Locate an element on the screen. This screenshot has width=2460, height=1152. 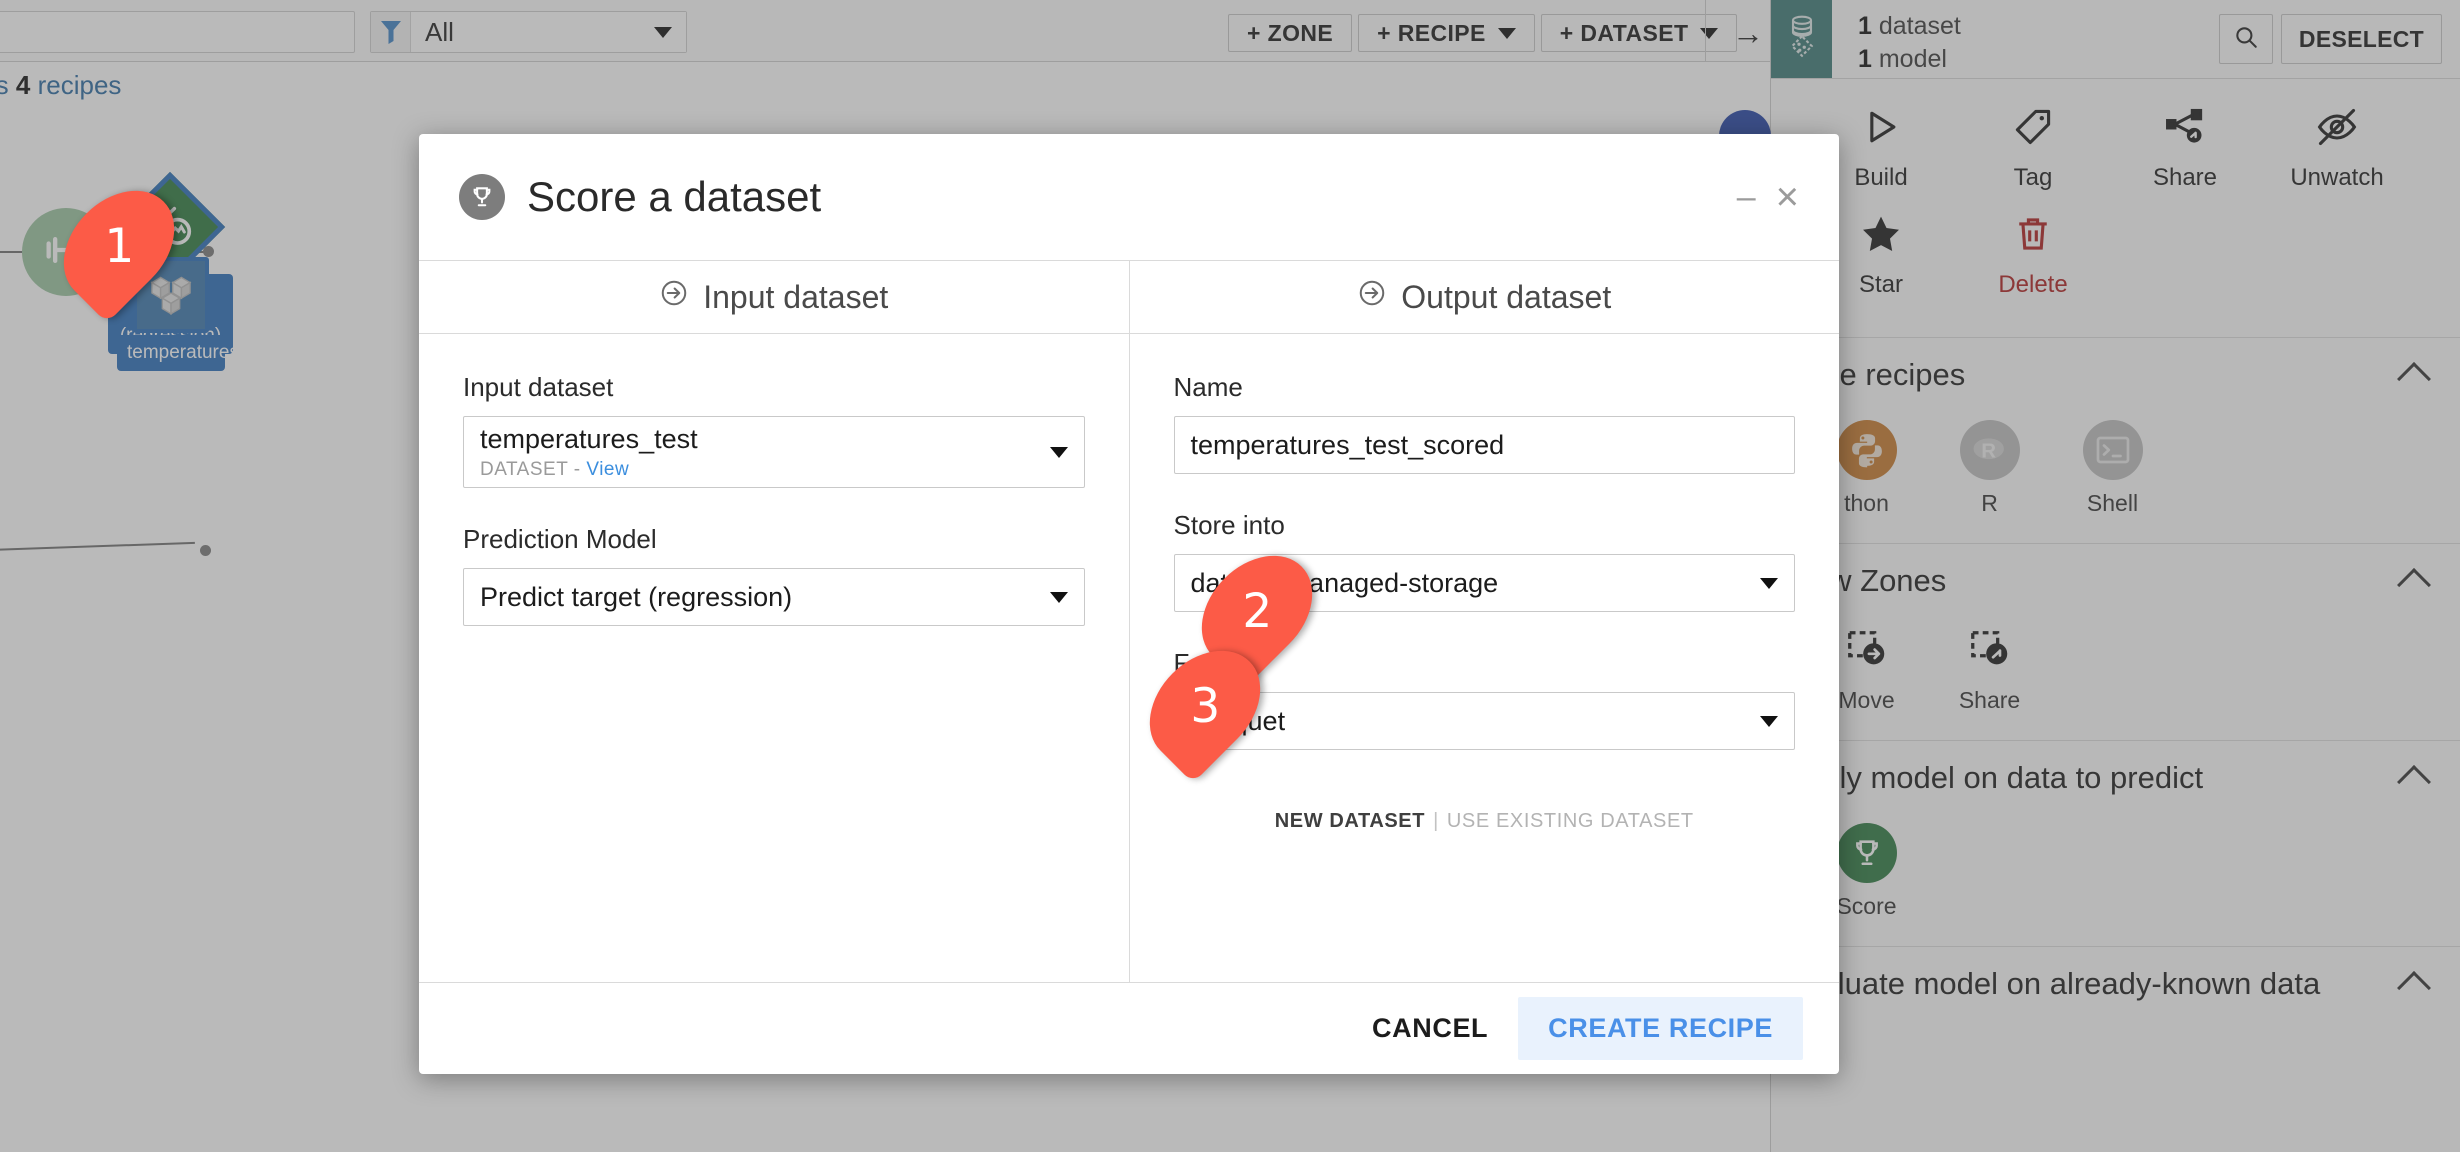
modal-footer: CANCEL CREATE RECIPE is located at coordinates (1129, 1028).